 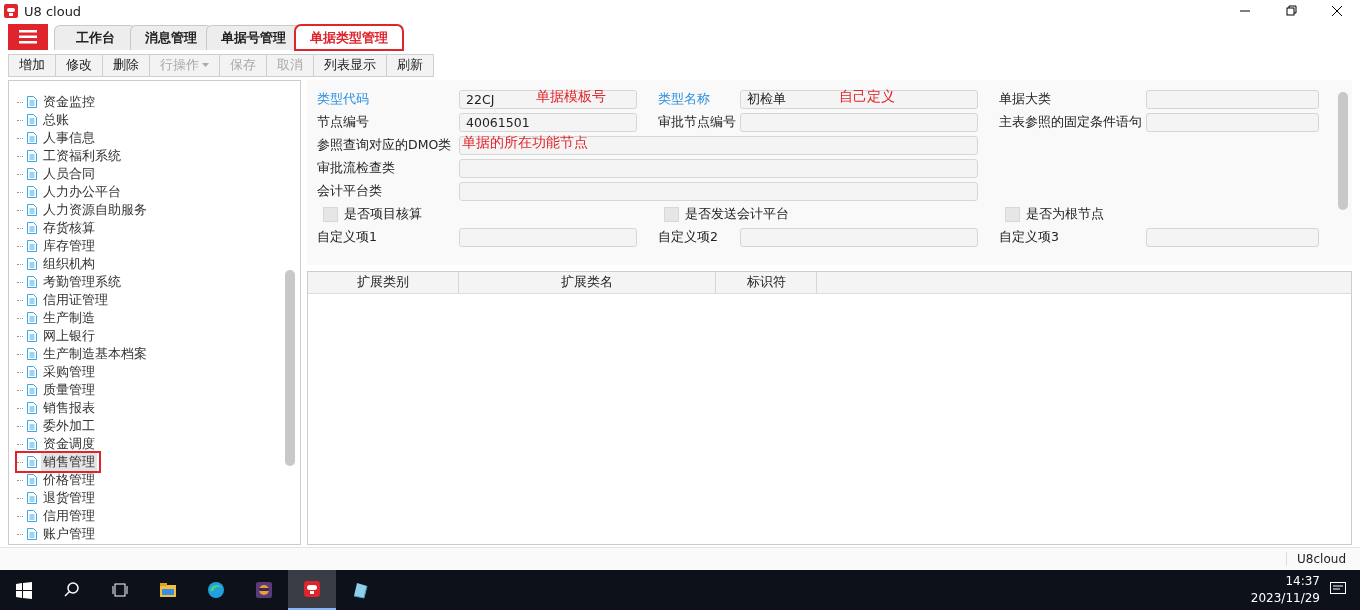 What do you see at coordinates (72, 590) in the screenshot?
I see `search-icon` at bounding box center [72, 590].